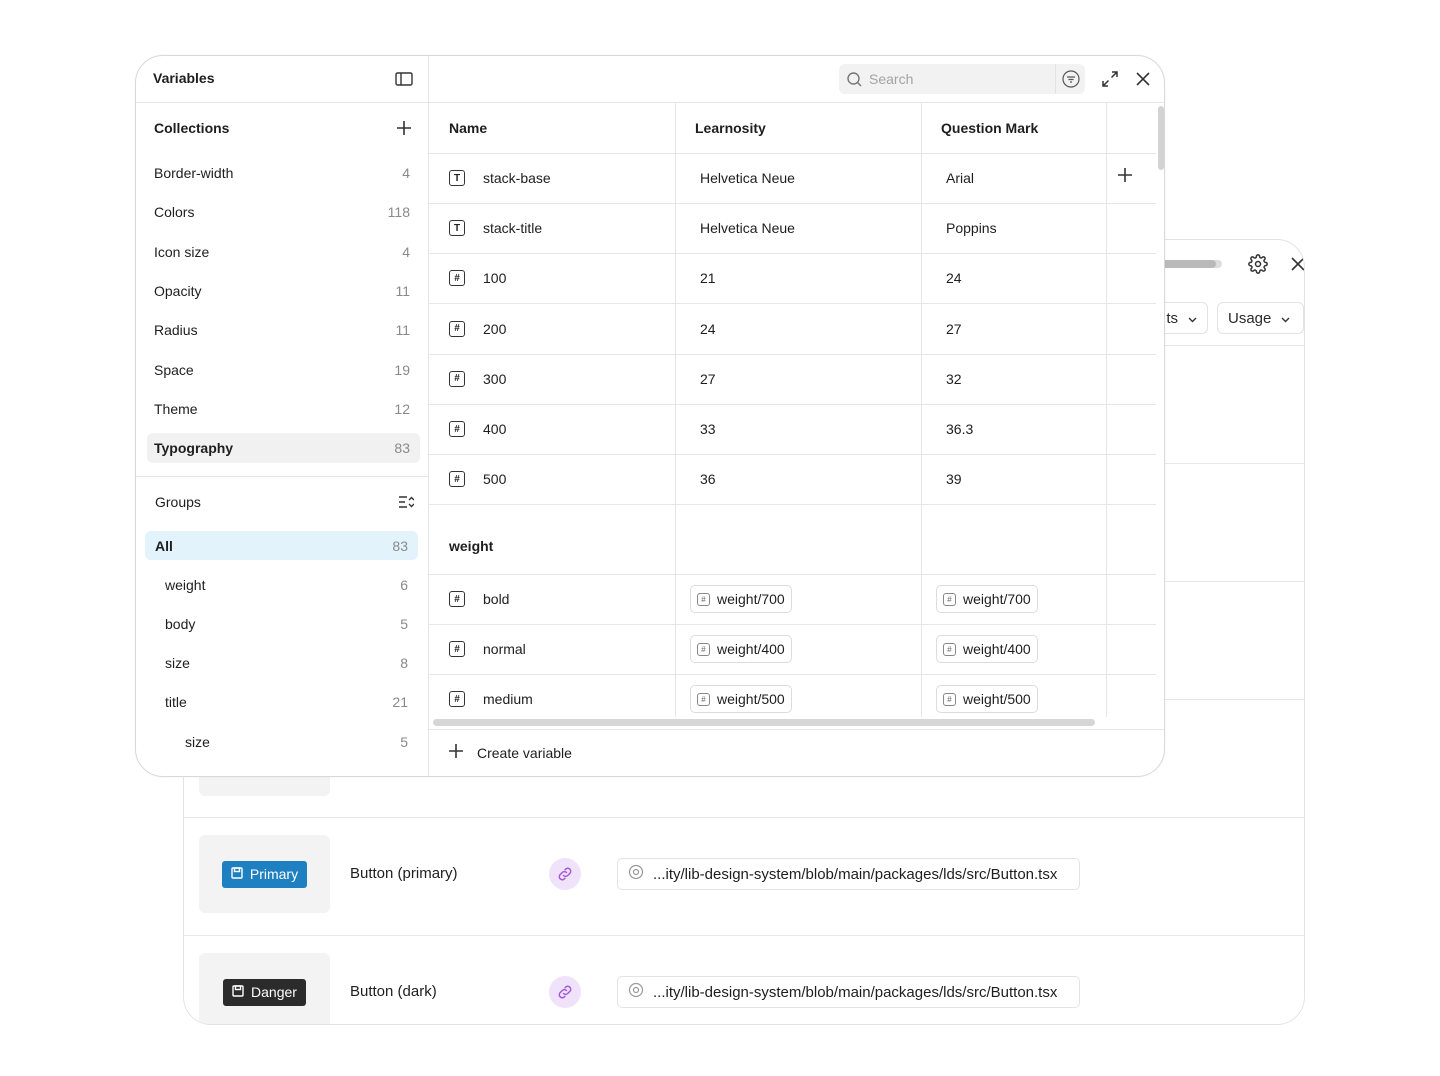 The height and width of the screenshot is (1076, 1440). Describe the element at coordinates (404, 873) in the screenshot. I see `component-name: Button (primary)` at that location.